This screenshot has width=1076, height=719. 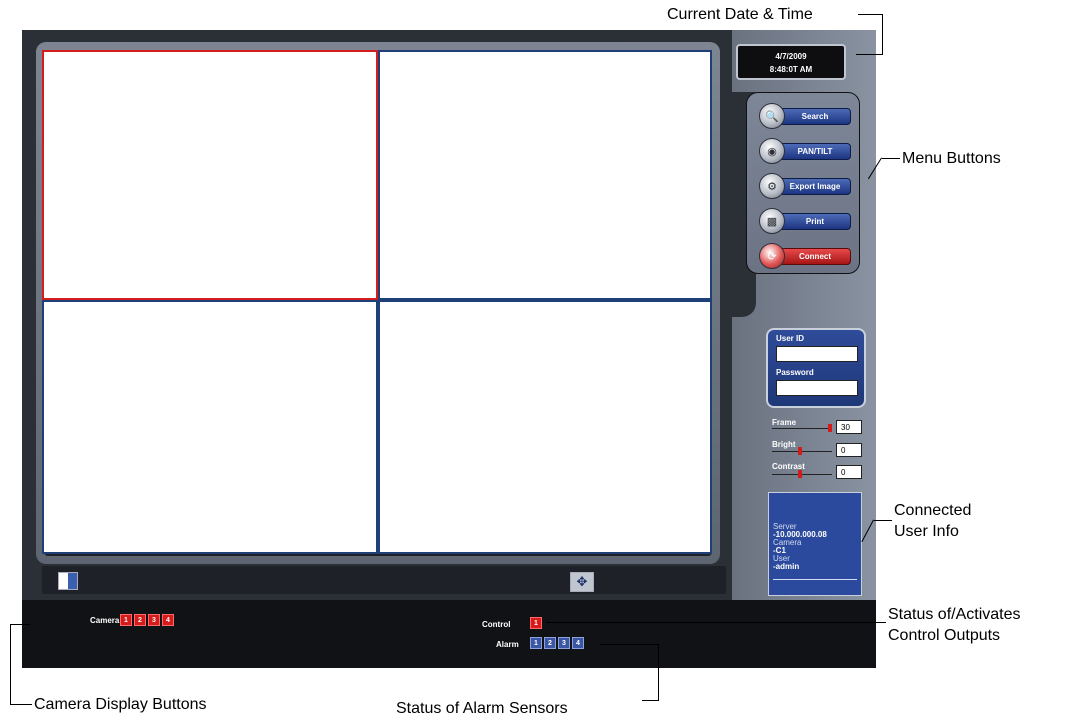 What do you see at coordinates (786, 566) in the screenshot?
I see `user-value: -admin` at bounding box center [786, 566].